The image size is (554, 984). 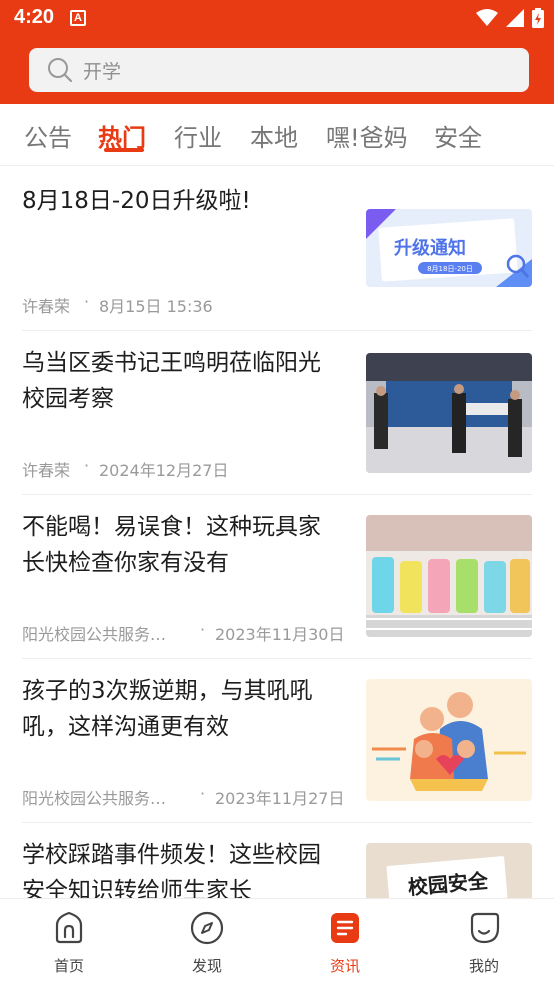 I want to click on article-title: 不能喝！易误食！这种玩具家长快检查你家有没有, so click(x=171, y=545).